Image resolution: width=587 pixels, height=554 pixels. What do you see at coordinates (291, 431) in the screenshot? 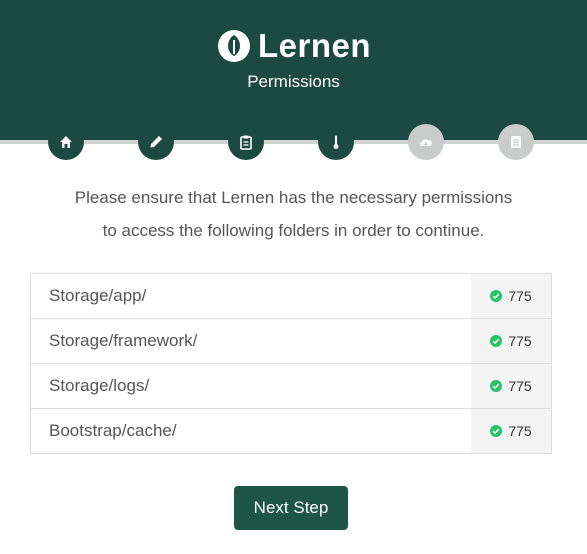
I see `table-row: Bootstrap/cache/ 775` at bounding box center [291, 431].